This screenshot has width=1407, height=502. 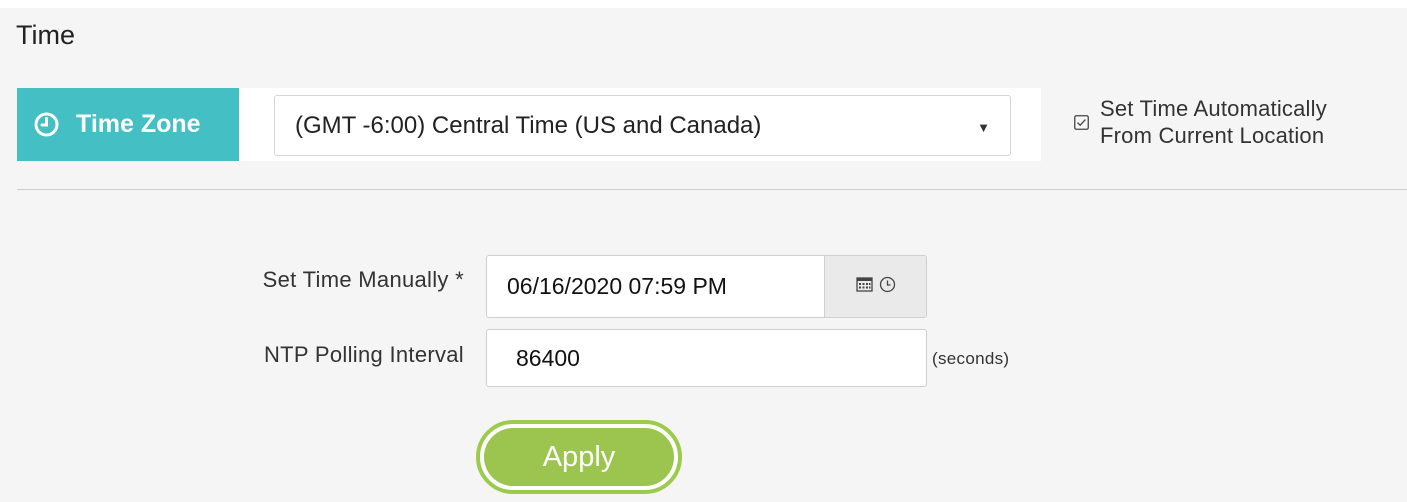 I want to click on apply-button: Apply, so click(x=579, y=457).